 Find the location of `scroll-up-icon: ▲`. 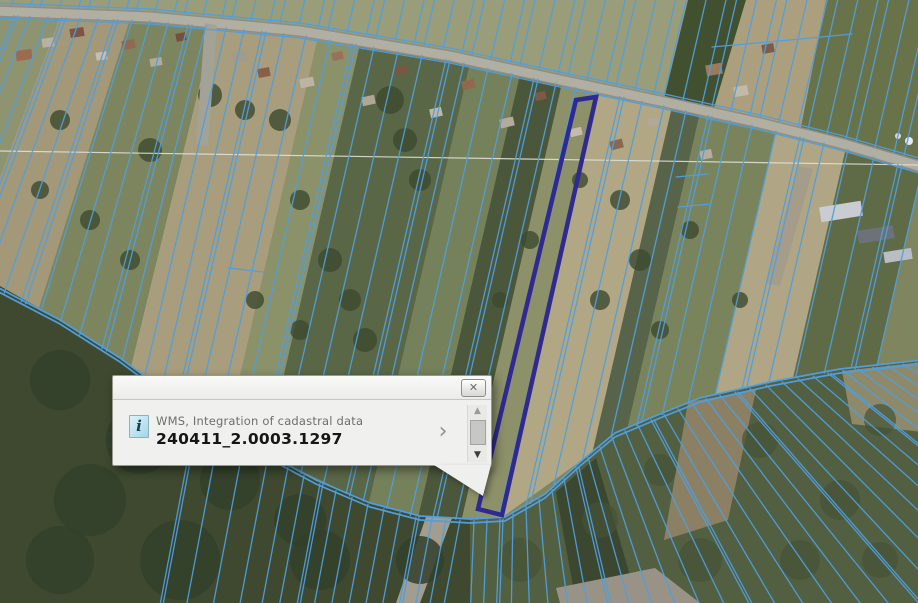

scroll-up-icon: ▲ is located at coordinates (477, 411).